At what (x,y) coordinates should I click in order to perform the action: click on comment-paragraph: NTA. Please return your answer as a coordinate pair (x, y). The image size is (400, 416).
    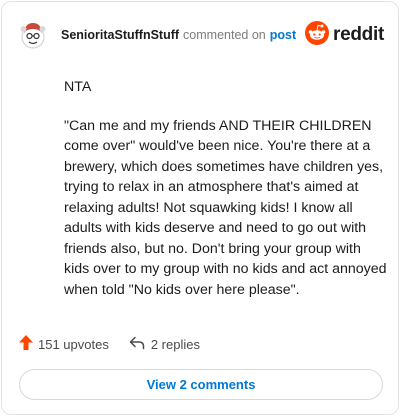
    Looking at the image, I should click on (78, 87).